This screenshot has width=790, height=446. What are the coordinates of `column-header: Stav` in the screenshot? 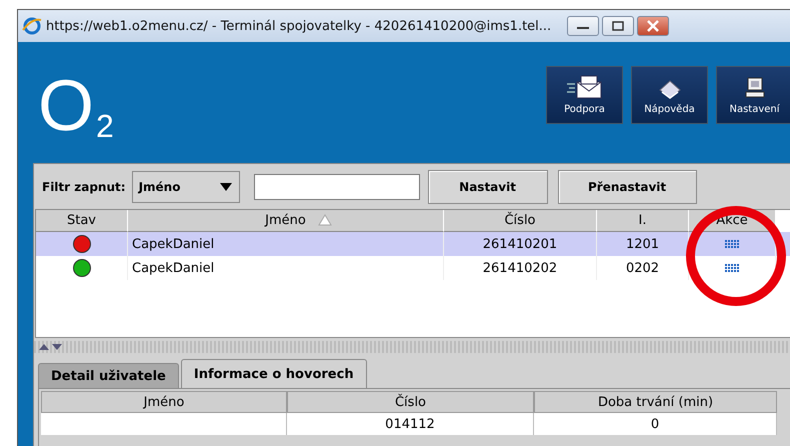 It's located at (82, 221).